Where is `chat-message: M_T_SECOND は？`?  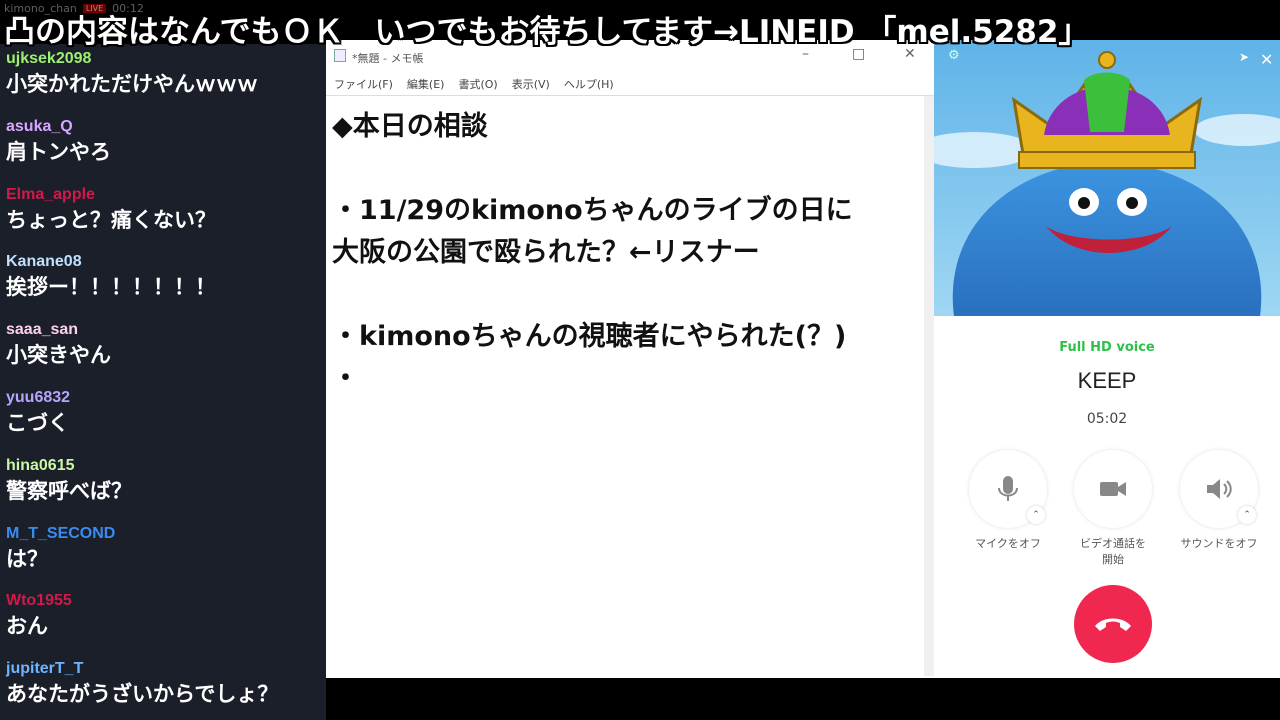 chat-message: M_T_SECOND は？ is located at coordinates (163, 553).